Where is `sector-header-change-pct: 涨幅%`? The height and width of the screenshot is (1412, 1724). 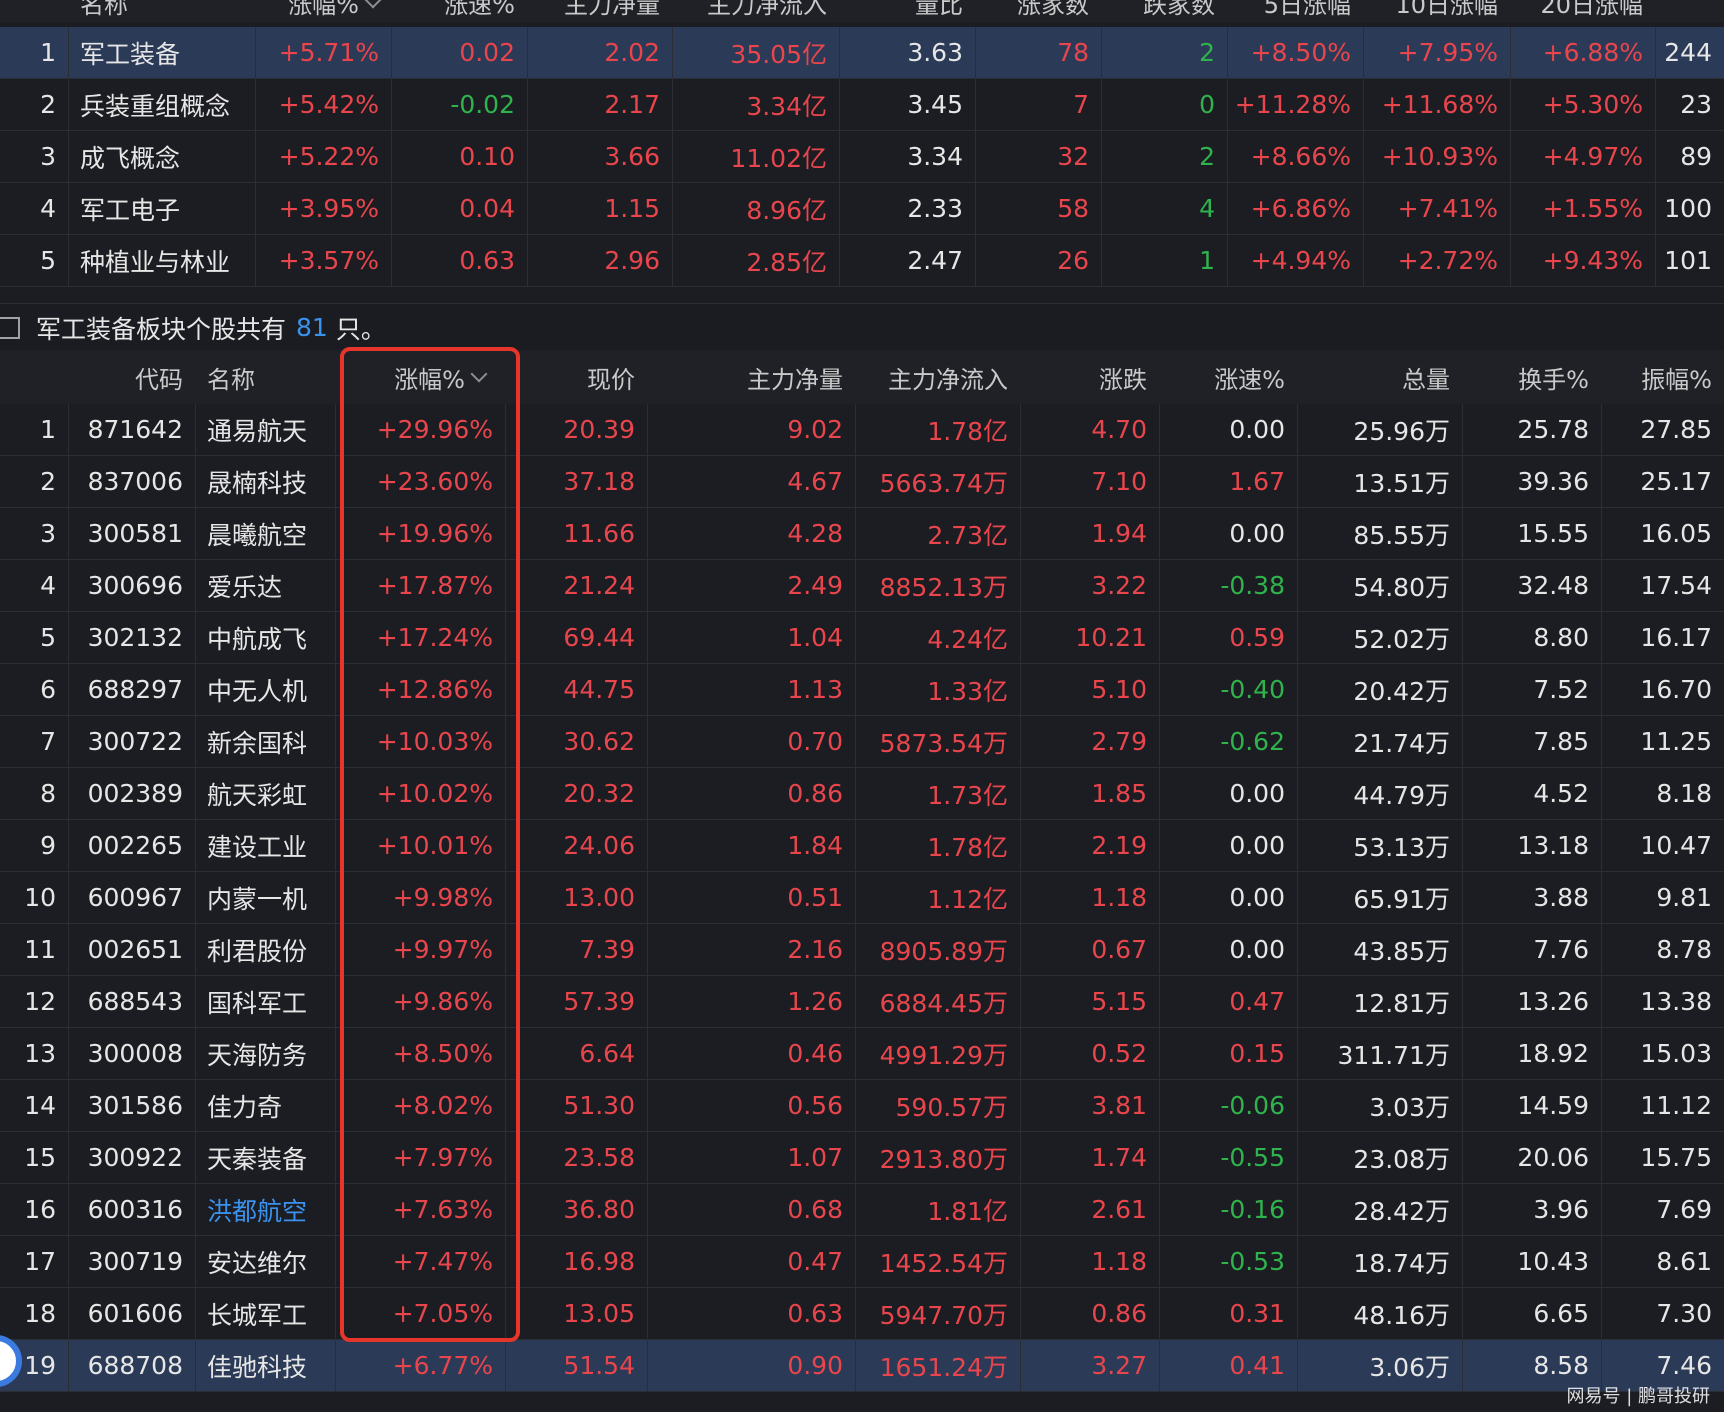 sector-header-change-pct: 涨幅% is located at coordinates (323, 11).